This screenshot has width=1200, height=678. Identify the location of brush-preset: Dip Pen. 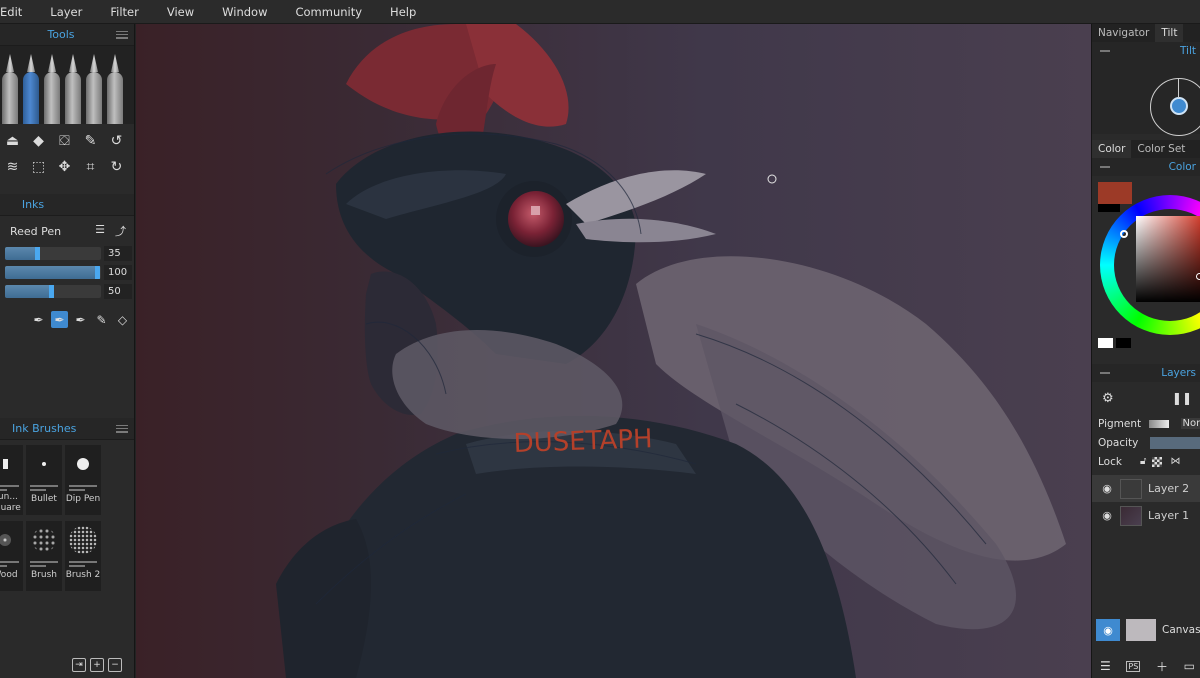
(83, 480).